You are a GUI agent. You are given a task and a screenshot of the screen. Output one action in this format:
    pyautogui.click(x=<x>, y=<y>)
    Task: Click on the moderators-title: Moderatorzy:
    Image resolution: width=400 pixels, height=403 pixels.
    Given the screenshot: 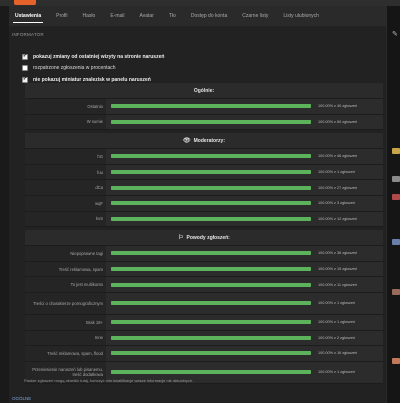 What is the action you would take?
    pyautogui.click(x=209, y=140)
    